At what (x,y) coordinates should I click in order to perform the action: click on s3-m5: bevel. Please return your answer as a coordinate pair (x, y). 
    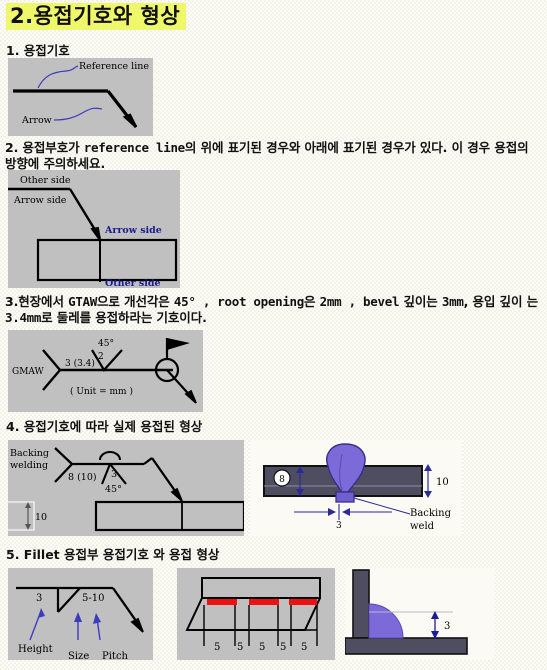
    Looking at the image, I should click on (381, 301).